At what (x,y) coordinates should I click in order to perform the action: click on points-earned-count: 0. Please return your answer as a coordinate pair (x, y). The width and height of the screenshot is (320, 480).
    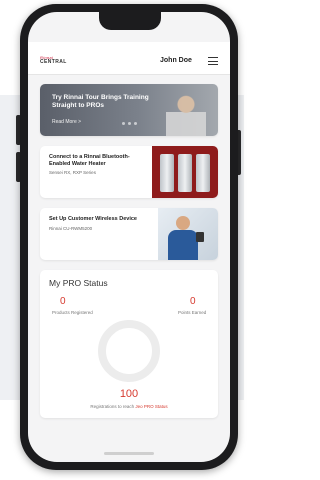
    Looking at the image, I should click on (193, 301).